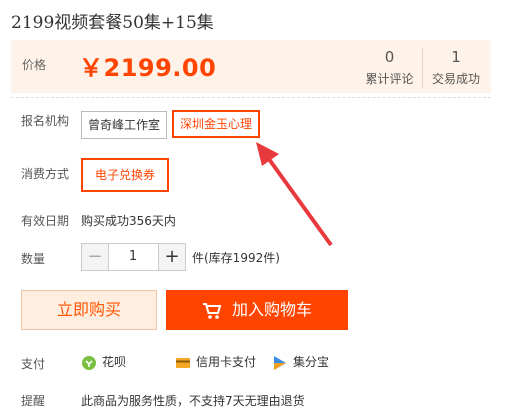 Image resolution: width=511 pixels, height=420 pixels. I want to click on validity-value: 购买成功356天内, so click(128, 221).